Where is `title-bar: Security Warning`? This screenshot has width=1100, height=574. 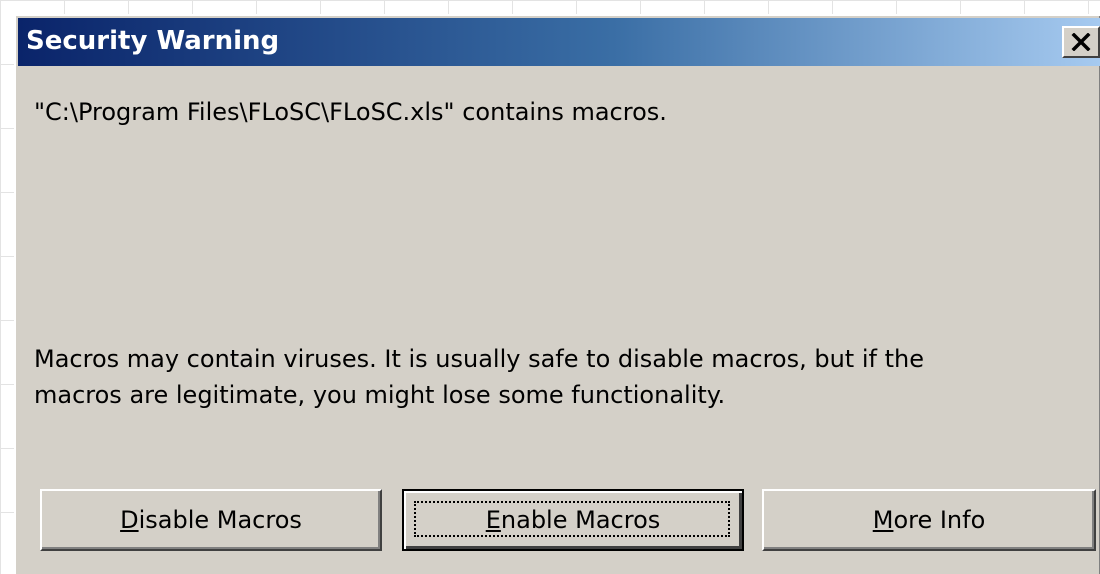 title-bar: Security Warning is located at coordinates (559, 42).